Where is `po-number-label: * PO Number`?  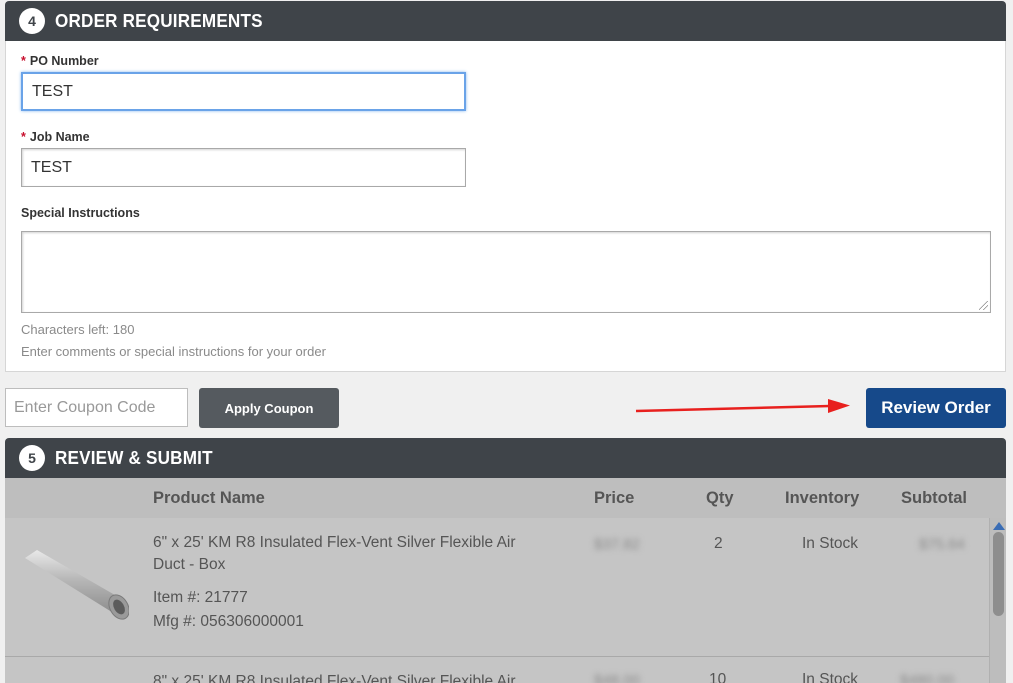
po-number-label: * PO Number is located at coordinates (60, 61).